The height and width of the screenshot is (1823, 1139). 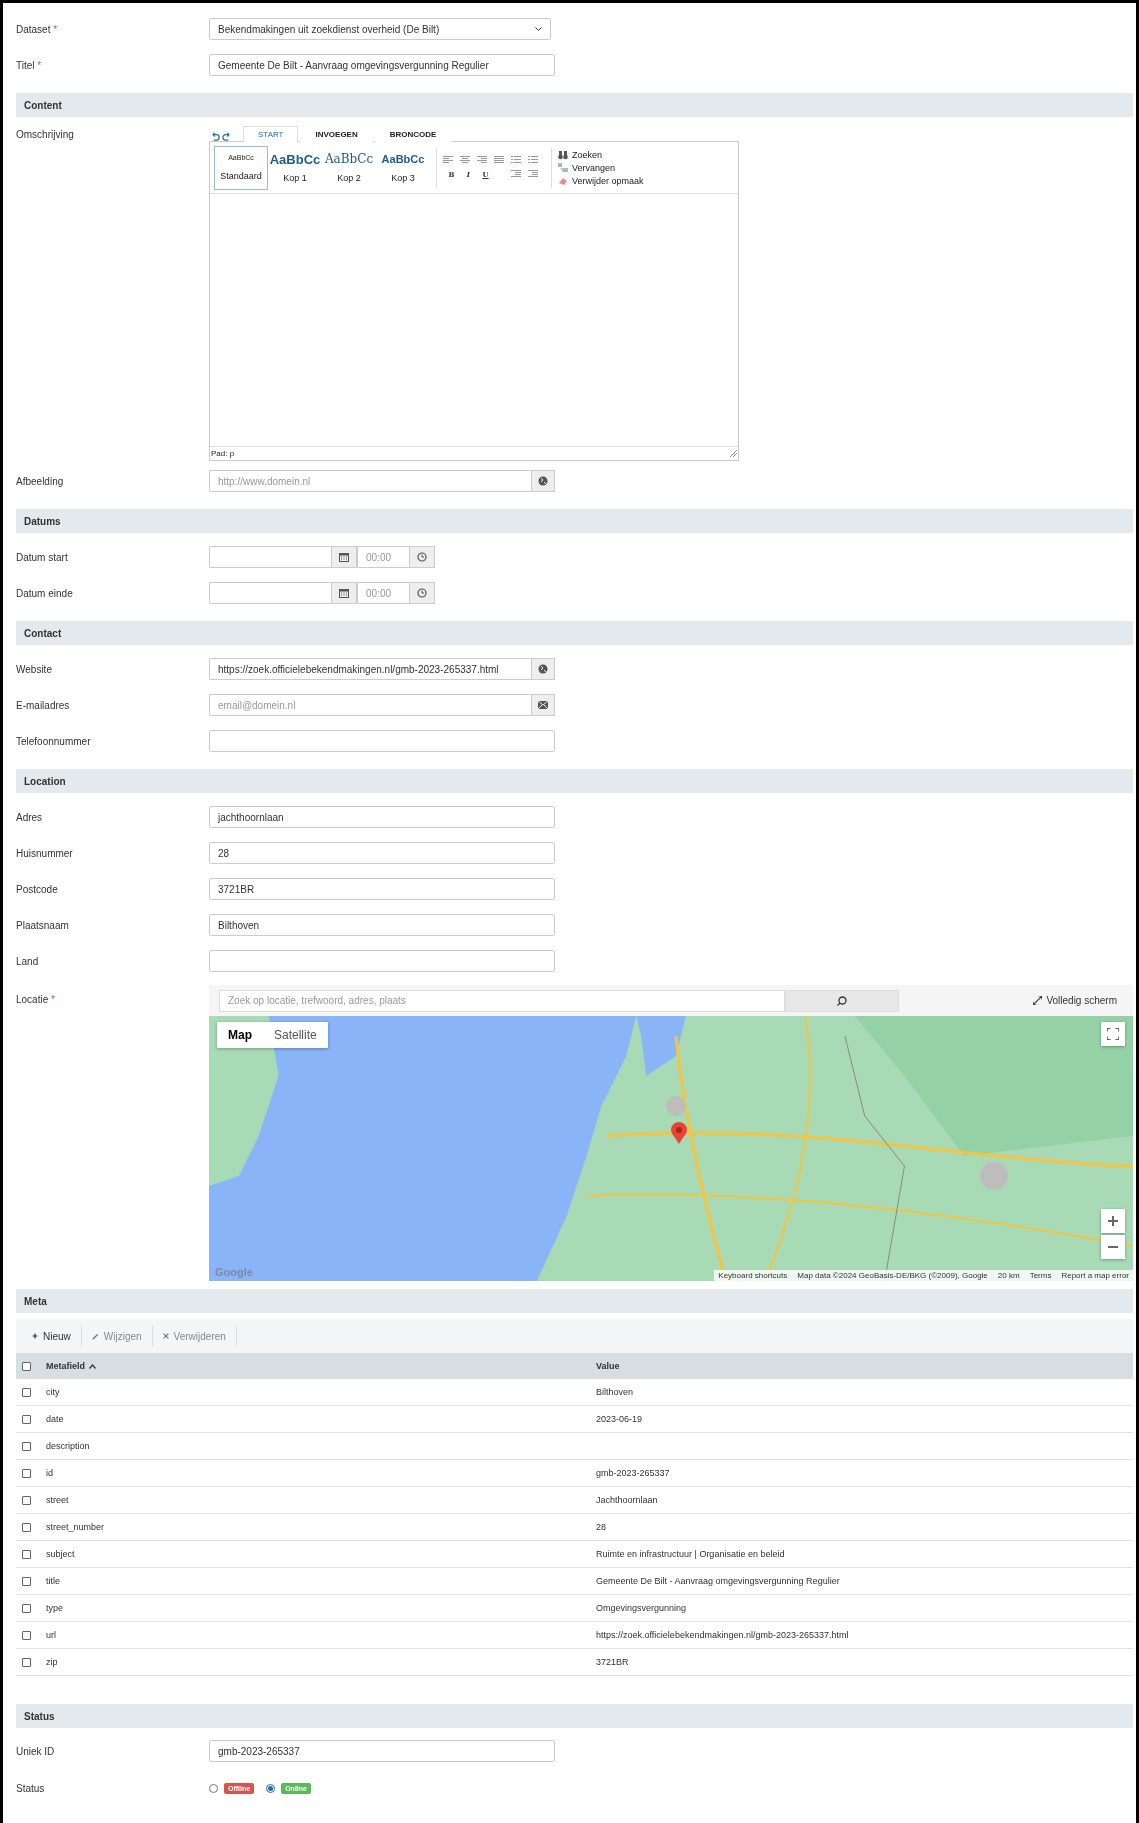 I want to click on table-cell-text: street, so click(x=57, y=1500).